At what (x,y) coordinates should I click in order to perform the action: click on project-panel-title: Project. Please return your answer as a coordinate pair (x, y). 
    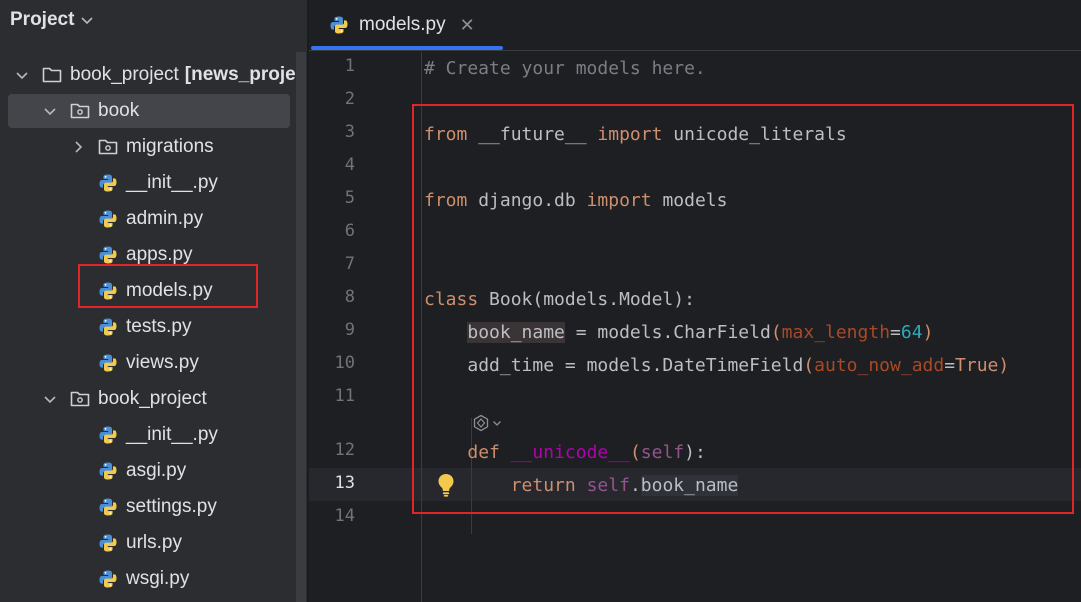
    Looking at the image, I should click on (42, 20).